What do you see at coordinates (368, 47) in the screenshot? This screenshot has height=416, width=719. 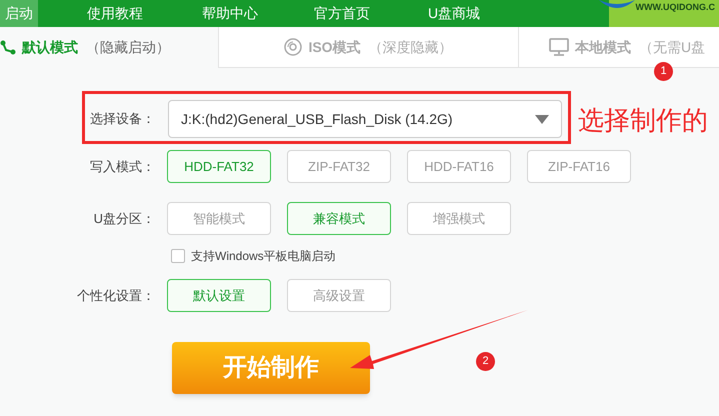 I see `mode-tab: ISO模式 （深度隐藏）` at bounding box center [368, 47].